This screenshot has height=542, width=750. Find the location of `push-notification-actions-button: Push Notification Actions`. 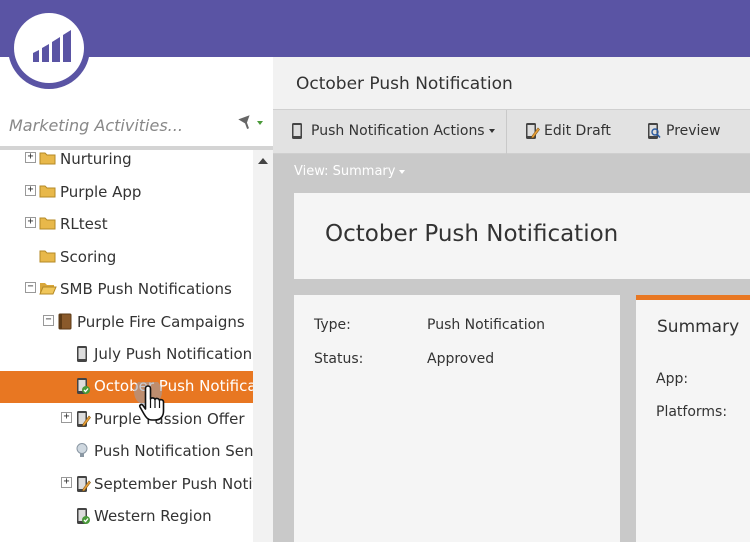

push-notification-actions-button: Push Notification Actions is located at coordinates (389, 132).